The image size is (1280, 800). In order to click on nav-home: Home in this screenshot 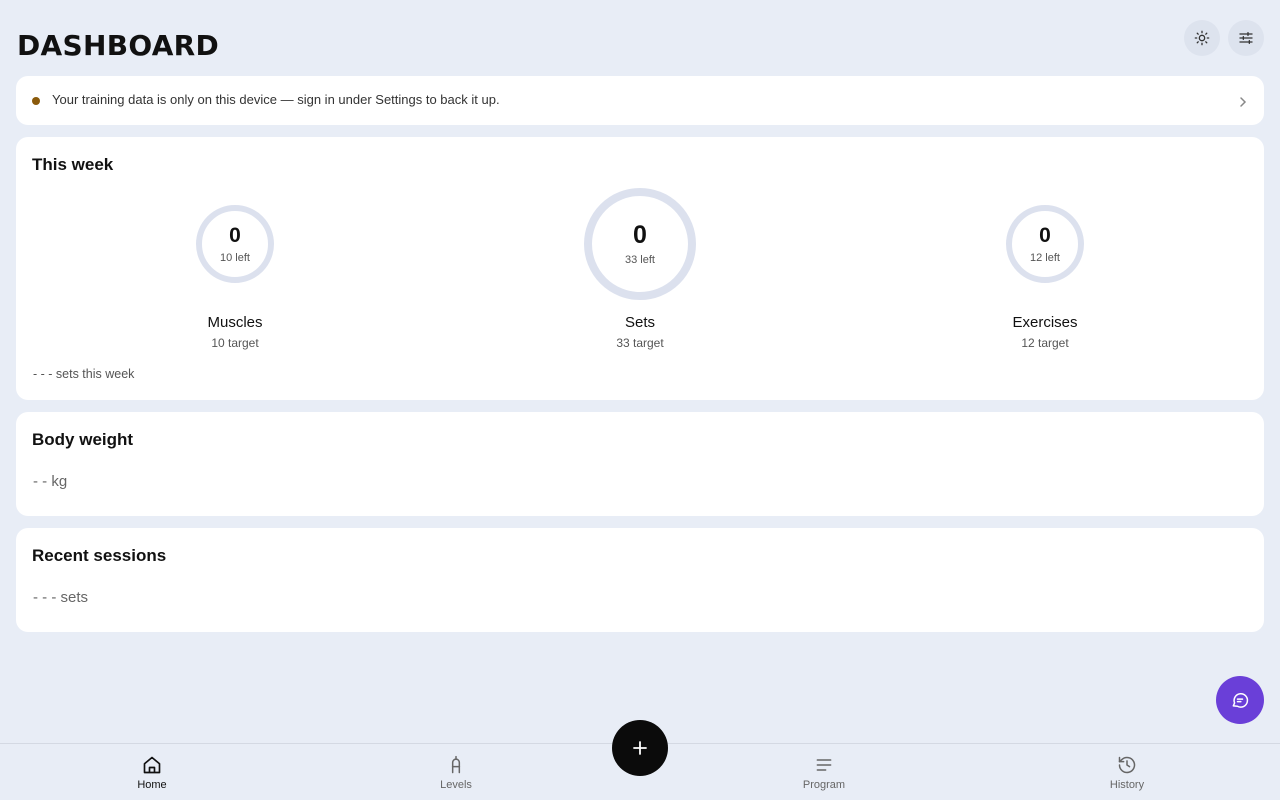, I will do `click(152, 772)`.